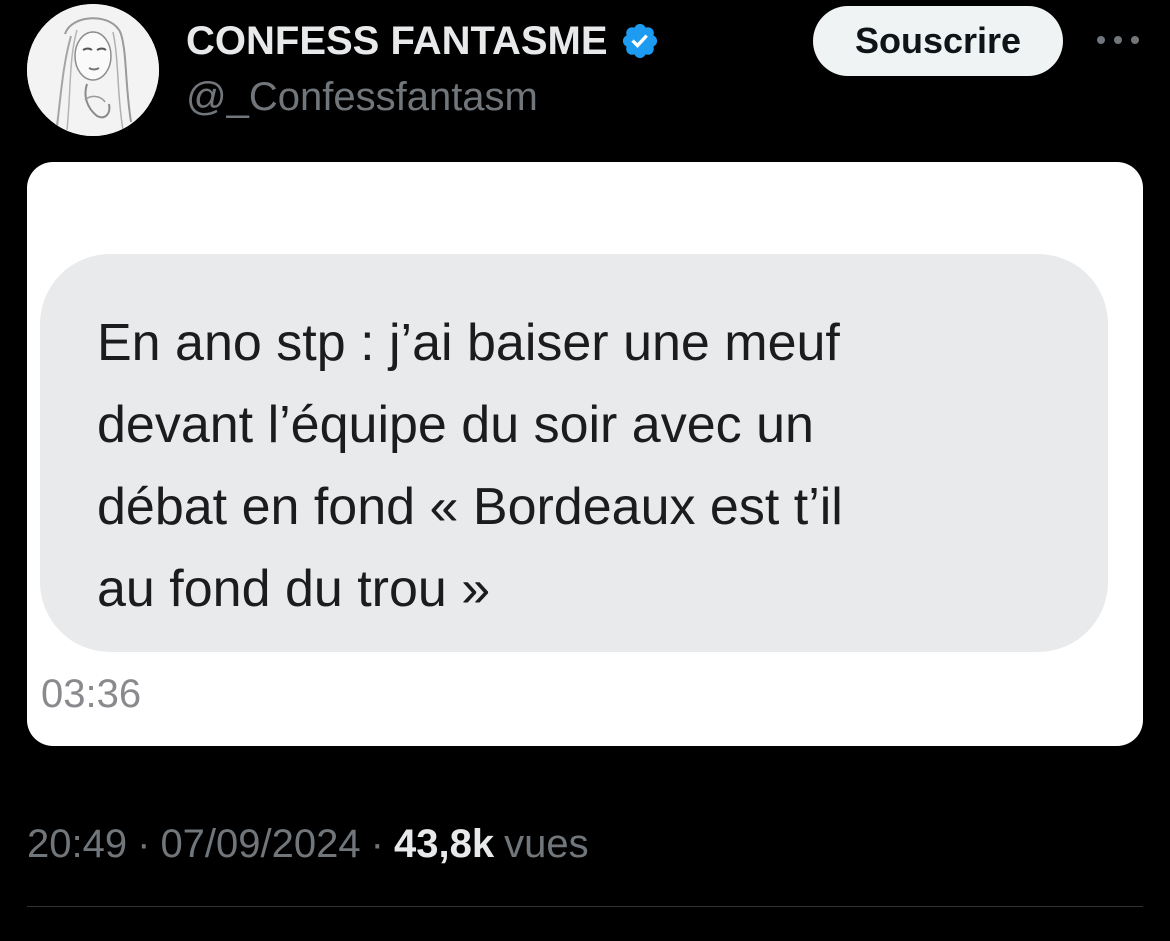  Describe the element at coordinates (1118, 40) in the screenshot. I see `more-horizontal-icon` at that location.